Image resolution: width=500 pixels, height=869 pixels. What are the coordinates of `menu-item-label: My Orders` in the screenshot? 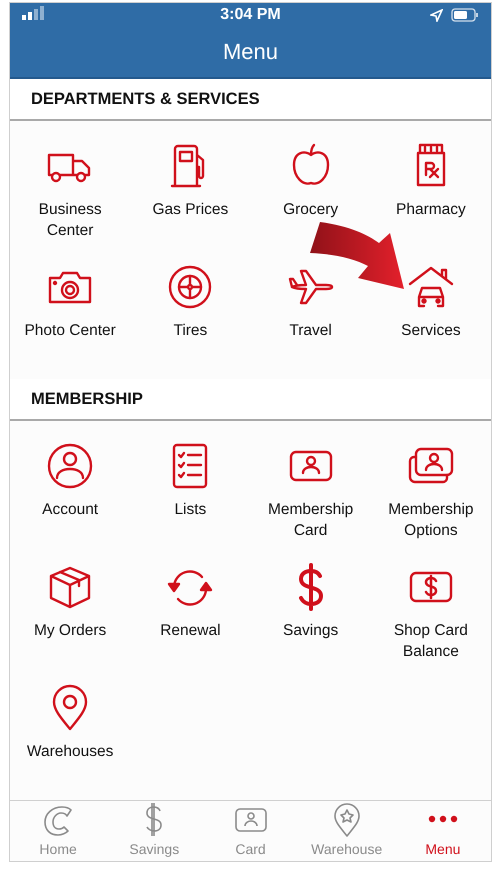 It's located at (70, 630).